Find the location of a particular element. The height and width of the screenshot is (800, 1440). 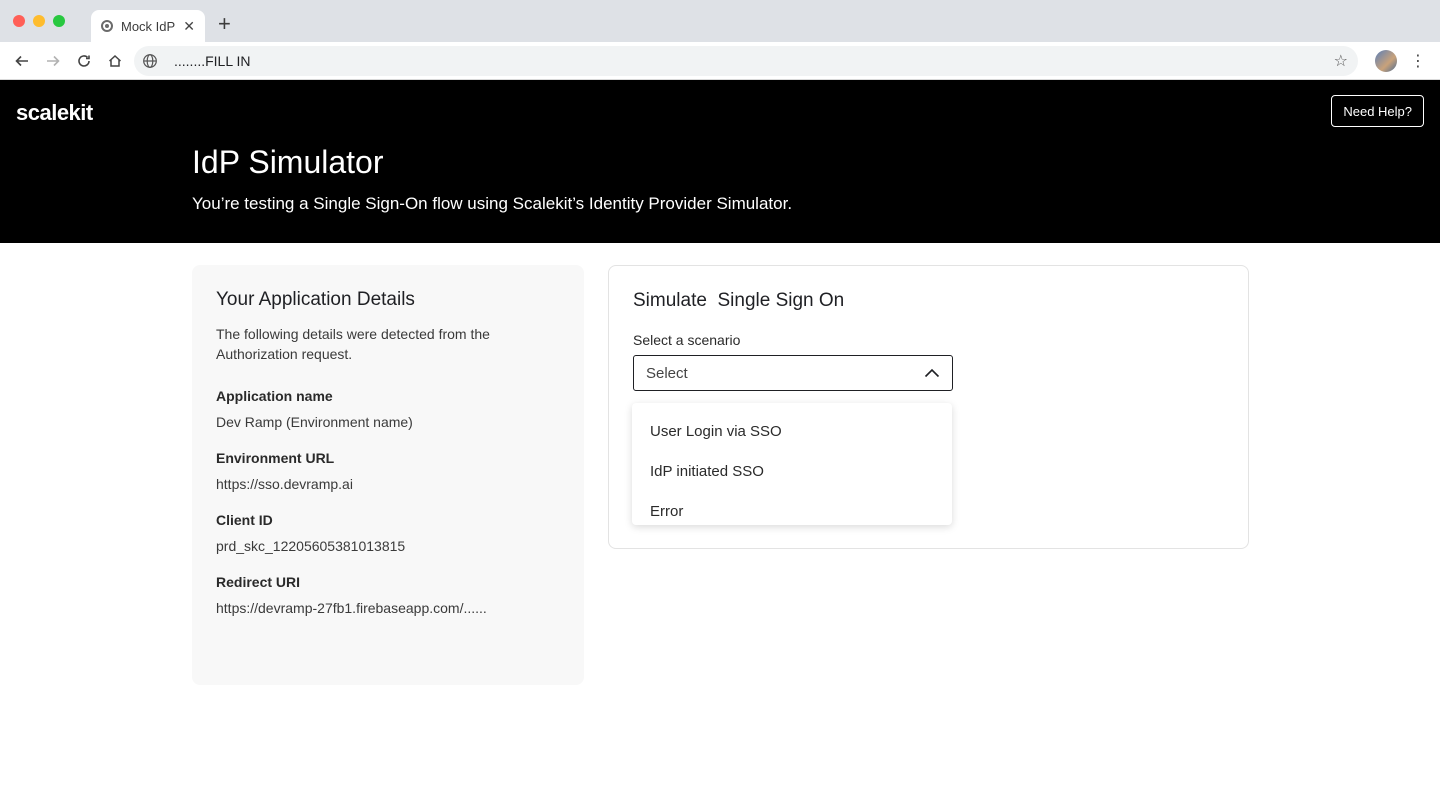

option-user-login-sso: User Login via SSO is located at coordinates (792, 431).